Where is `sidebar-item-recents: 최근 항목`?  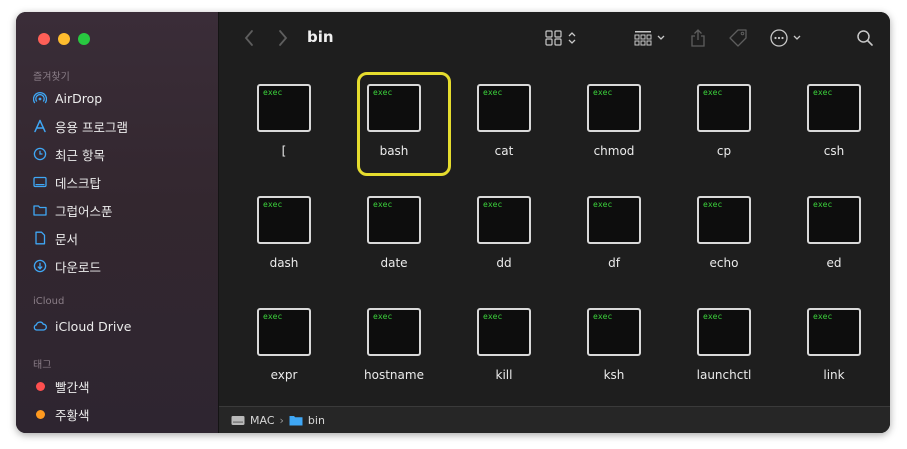
sidebar-item-recents: 최근 항목 is located at coordinates (69, 154).